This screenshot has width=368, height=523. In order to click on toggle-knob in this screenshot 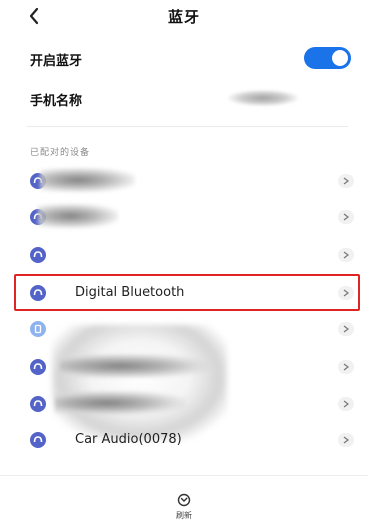, I will do `click(340, 58)`.